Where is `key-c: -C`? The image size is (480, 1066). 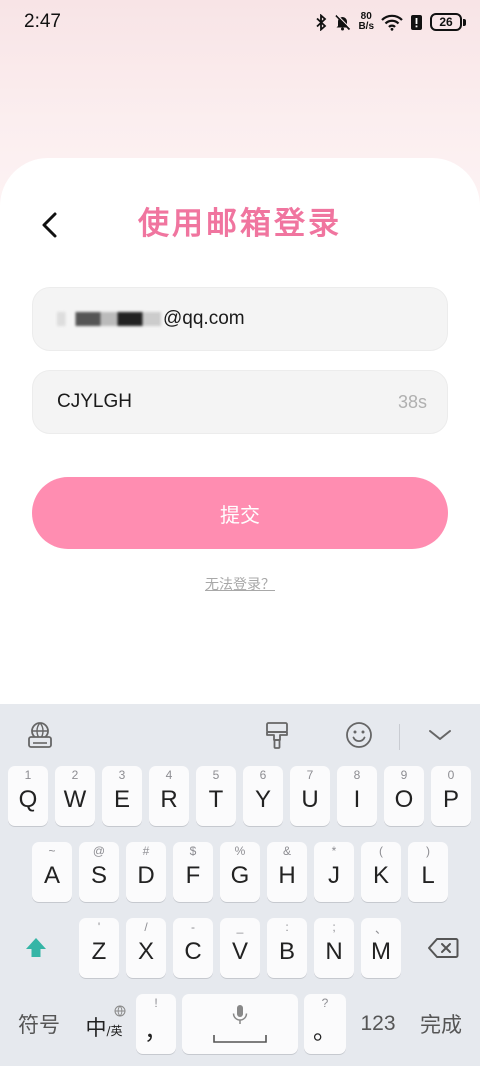 key-c: -C is located at coordinates (193, 948).